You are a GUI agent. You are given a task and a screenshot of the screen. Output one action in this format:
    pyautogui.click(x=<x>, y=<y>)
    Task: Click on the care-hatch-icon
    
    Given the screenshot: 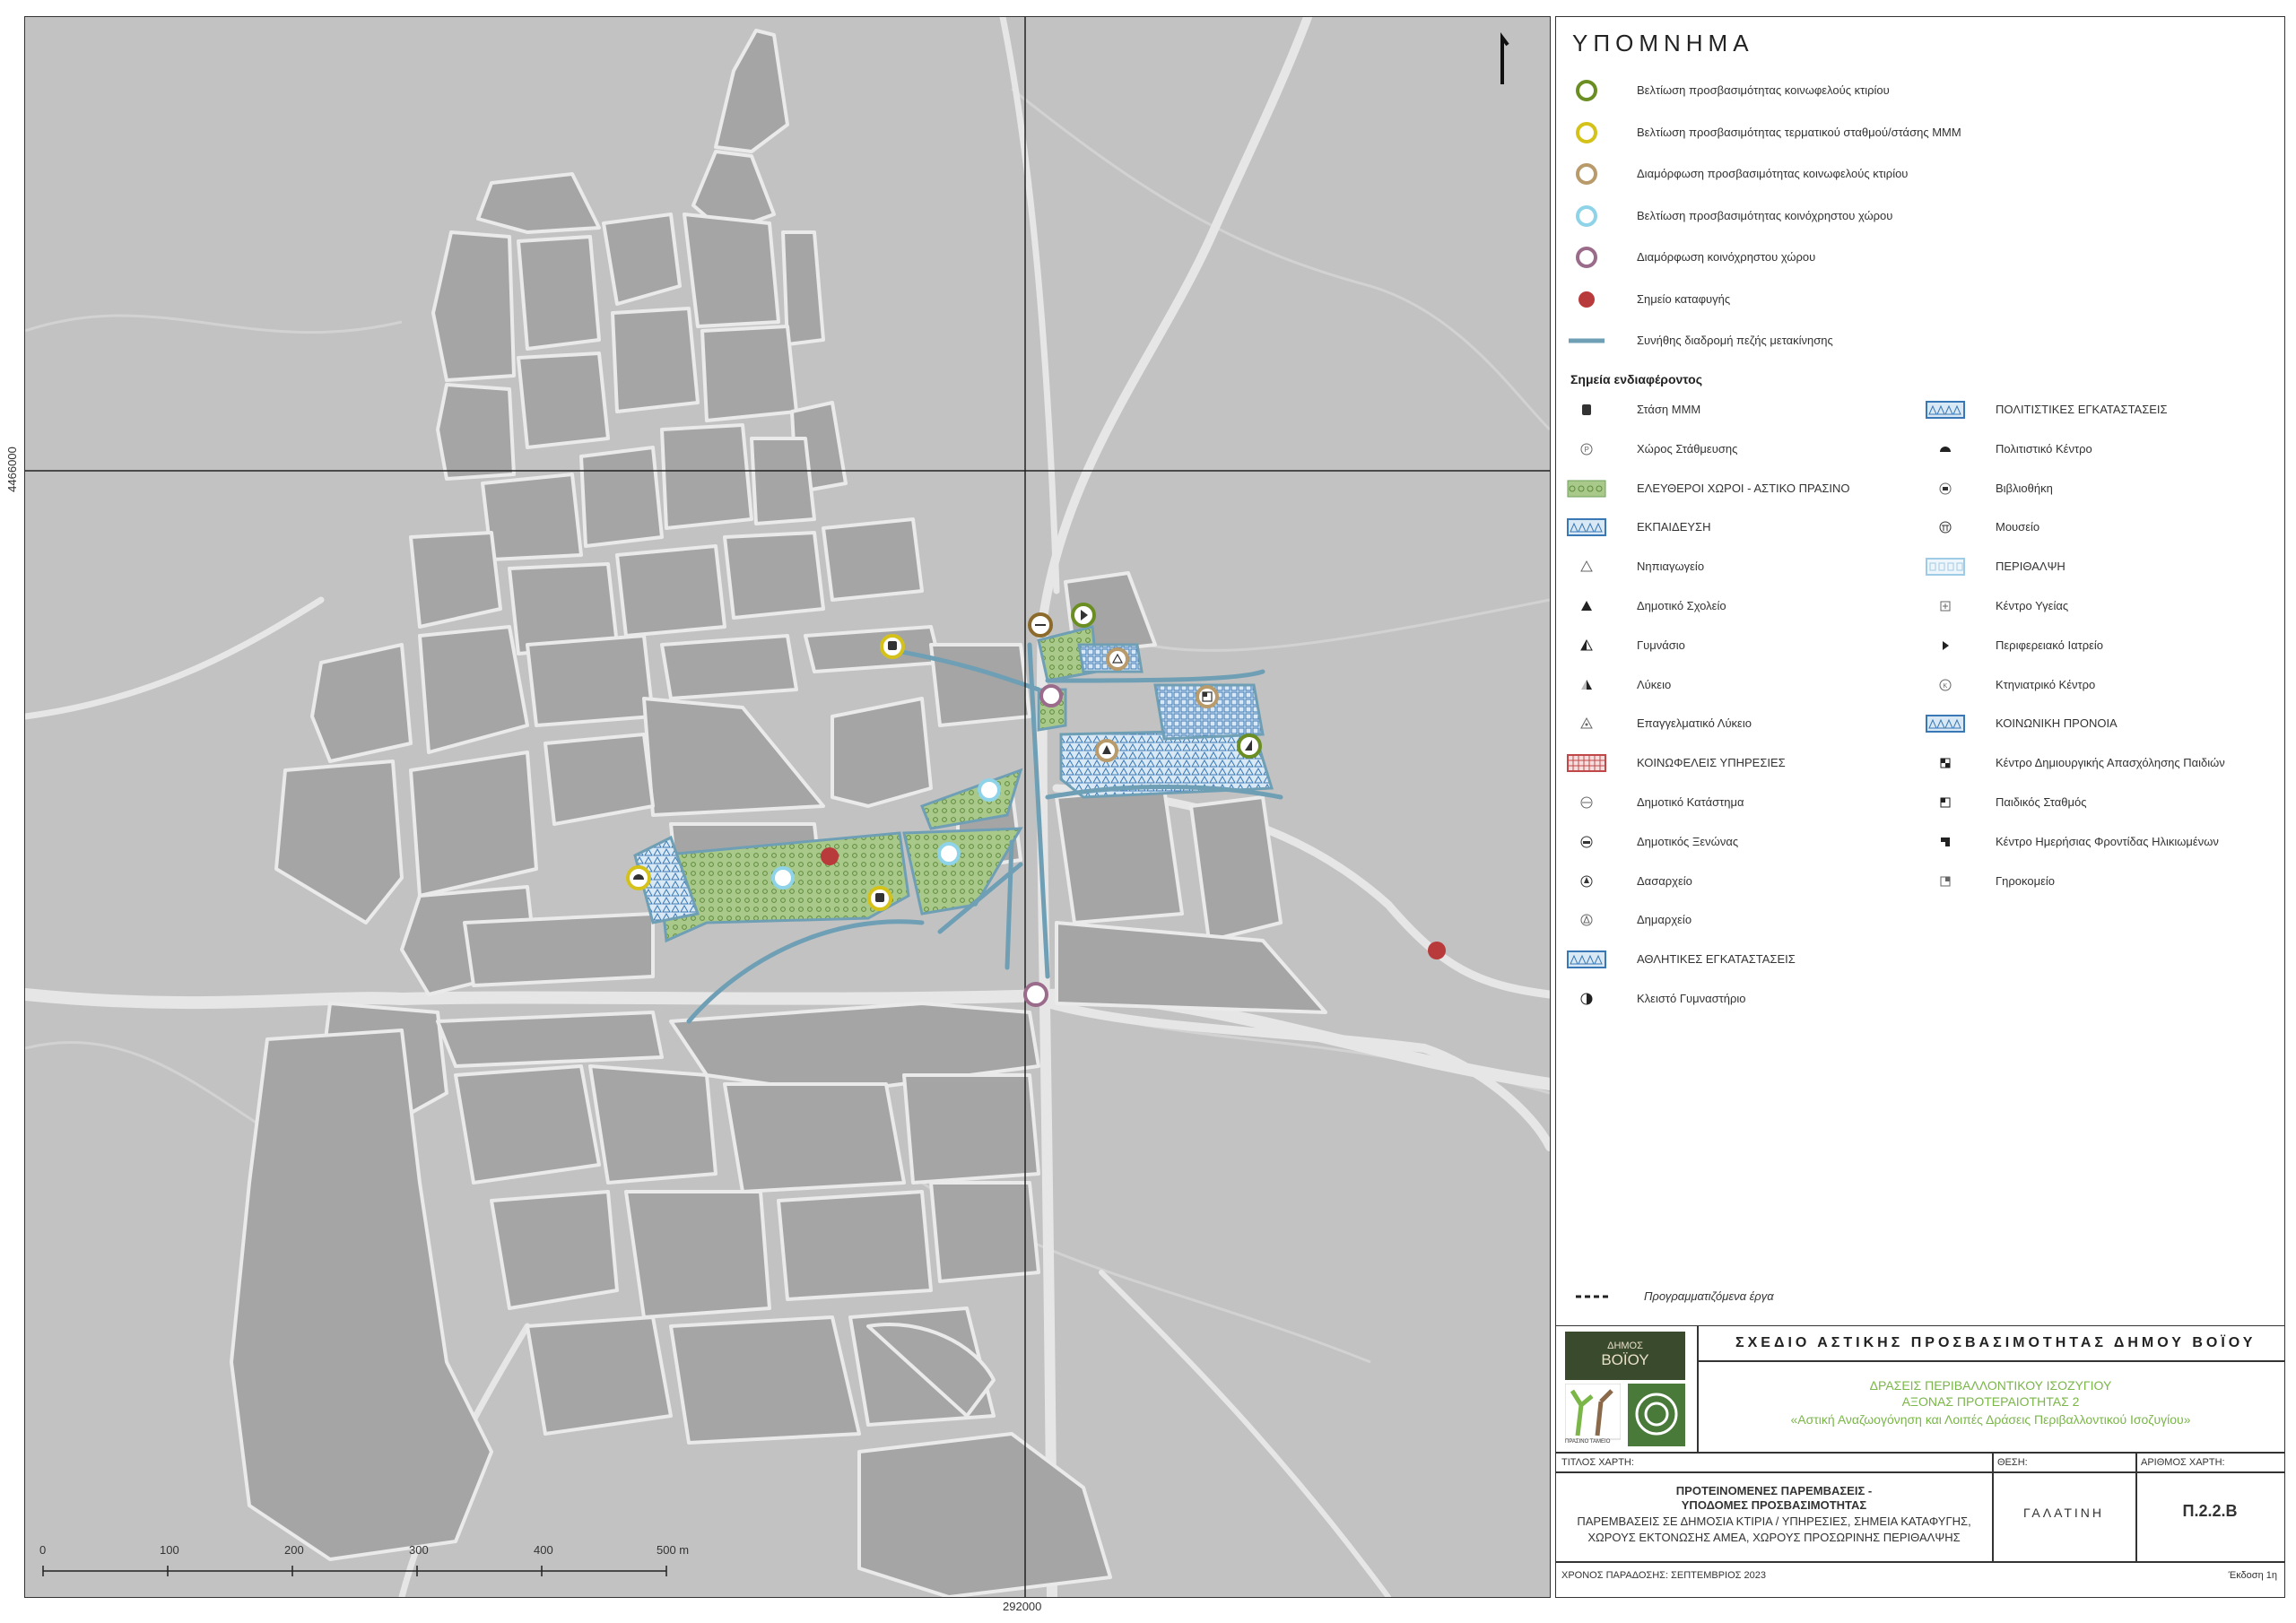 What is the action you would take?
    pyautogui.click(x=1945, y=567)
    